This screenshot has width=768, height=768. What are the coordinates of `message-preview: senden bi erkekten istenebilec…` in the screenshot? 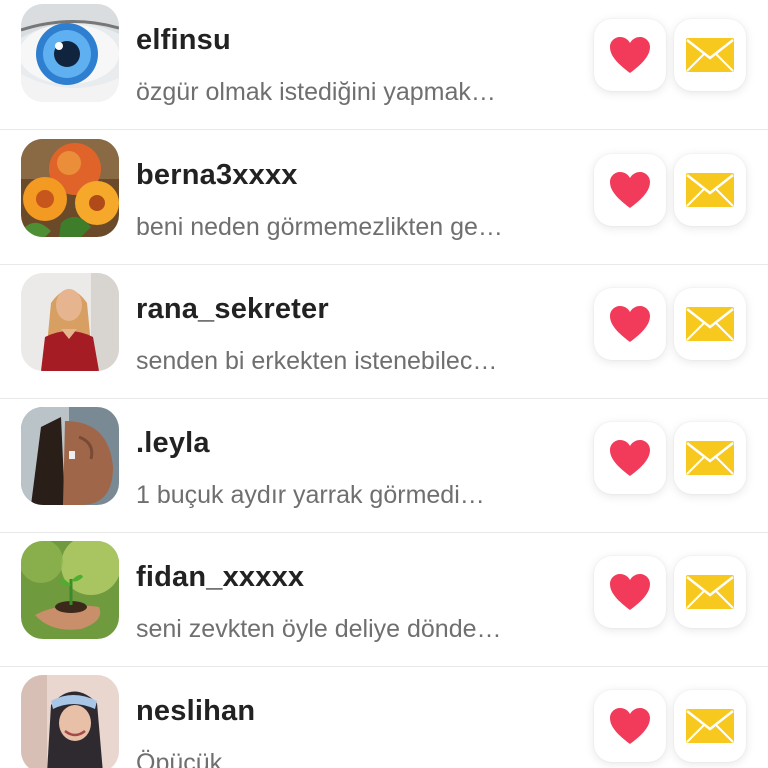 It's located at (317, 361).